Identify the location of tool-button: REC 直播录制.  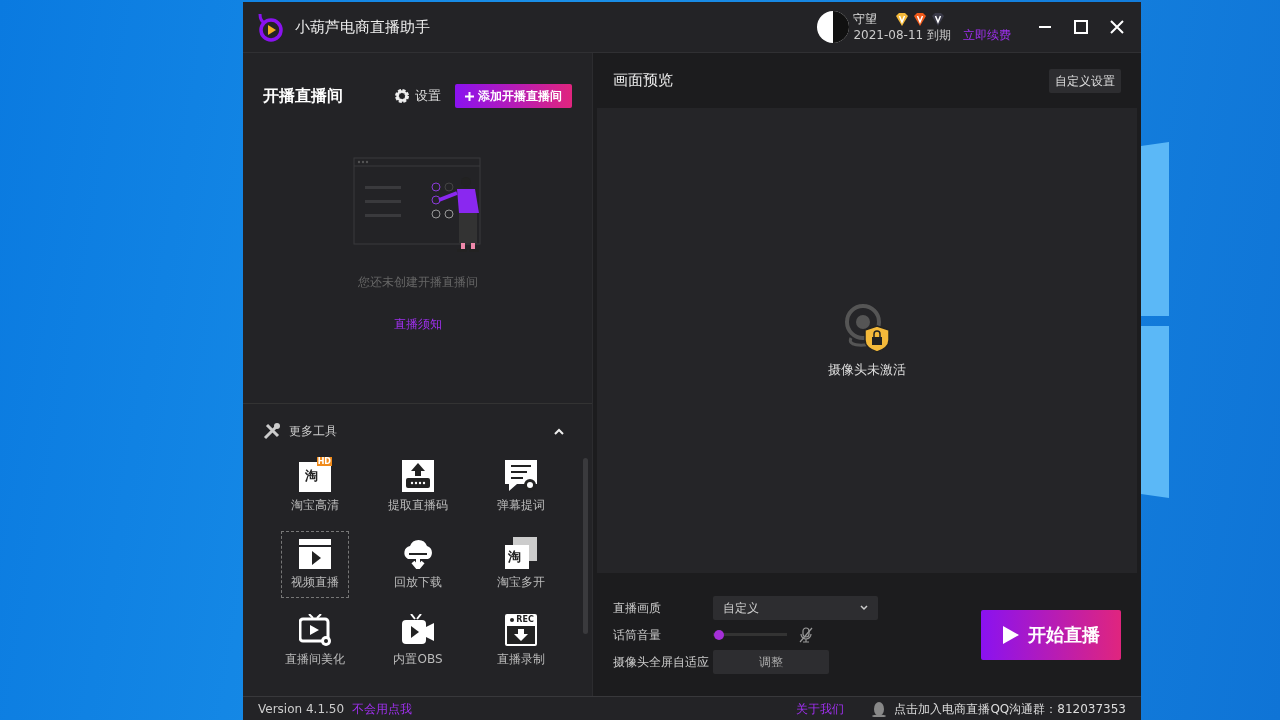
(521, 641).